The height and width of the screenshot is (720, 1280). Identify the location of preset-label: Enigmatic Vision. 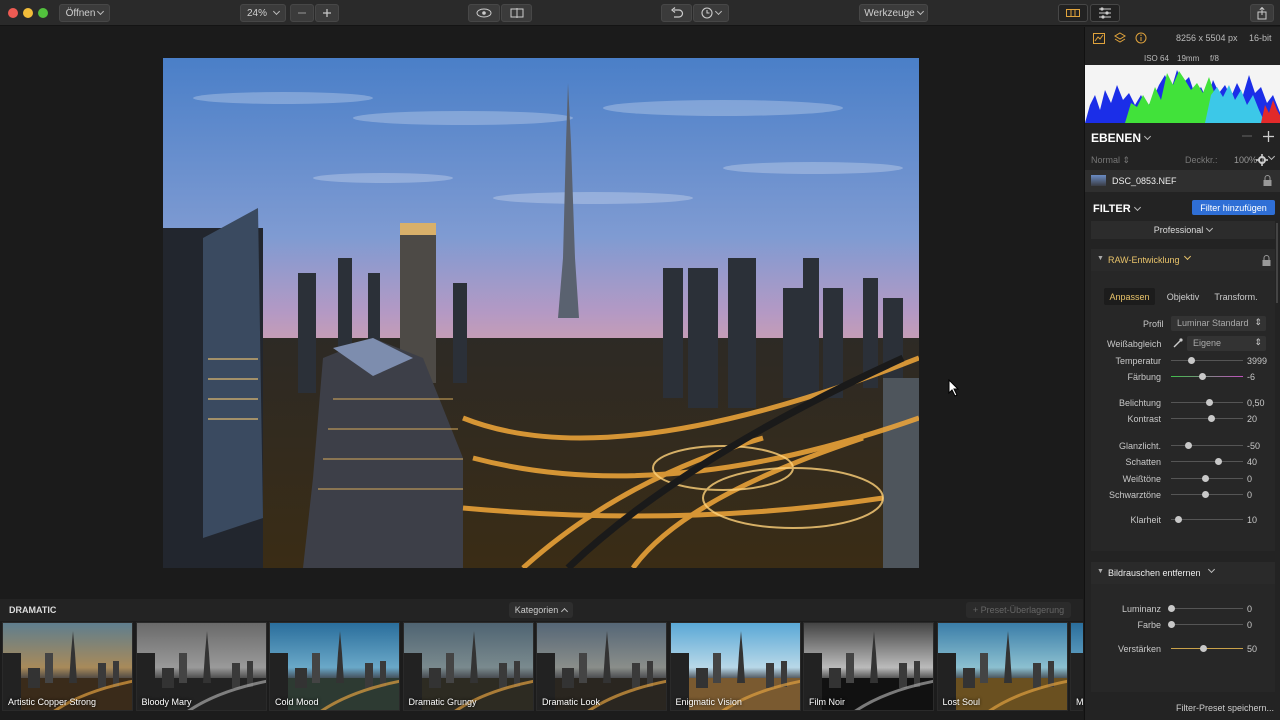
(708, 702).